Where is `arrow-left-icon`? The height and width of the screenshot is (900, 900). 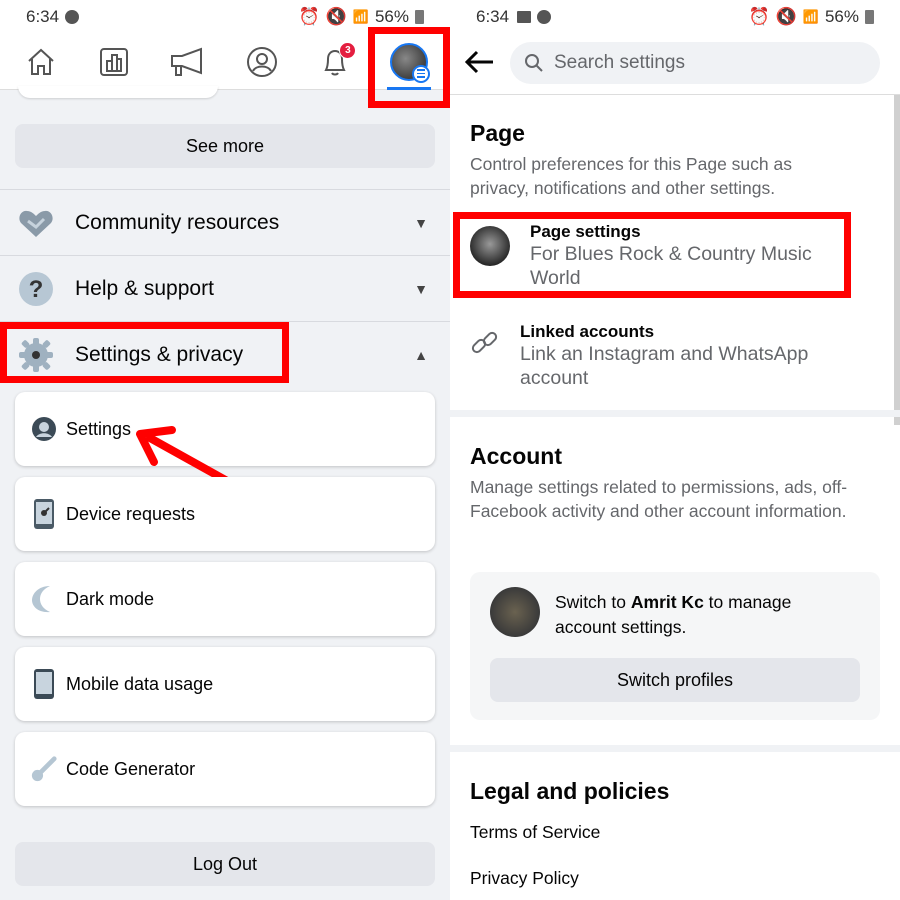 arrow-left-icon is located at coordinates (478, 62).